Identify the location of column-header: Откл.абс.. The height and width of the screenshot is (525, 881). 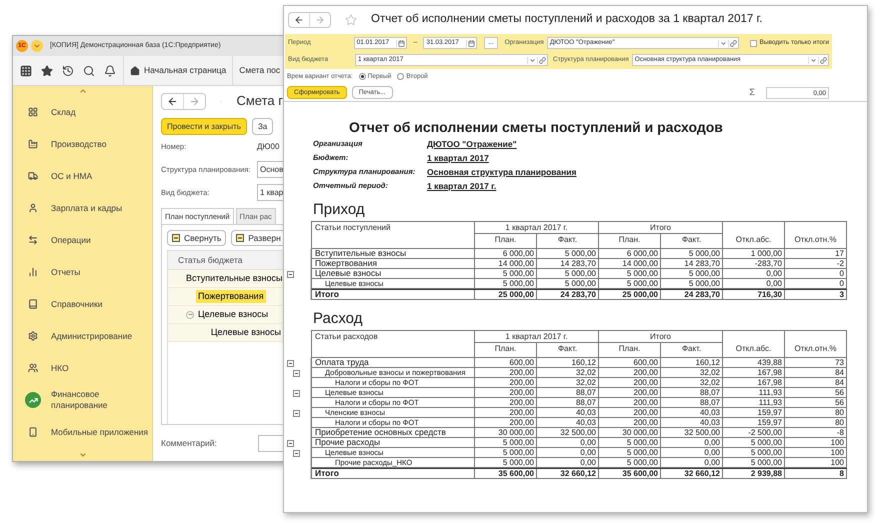
(754, 350).